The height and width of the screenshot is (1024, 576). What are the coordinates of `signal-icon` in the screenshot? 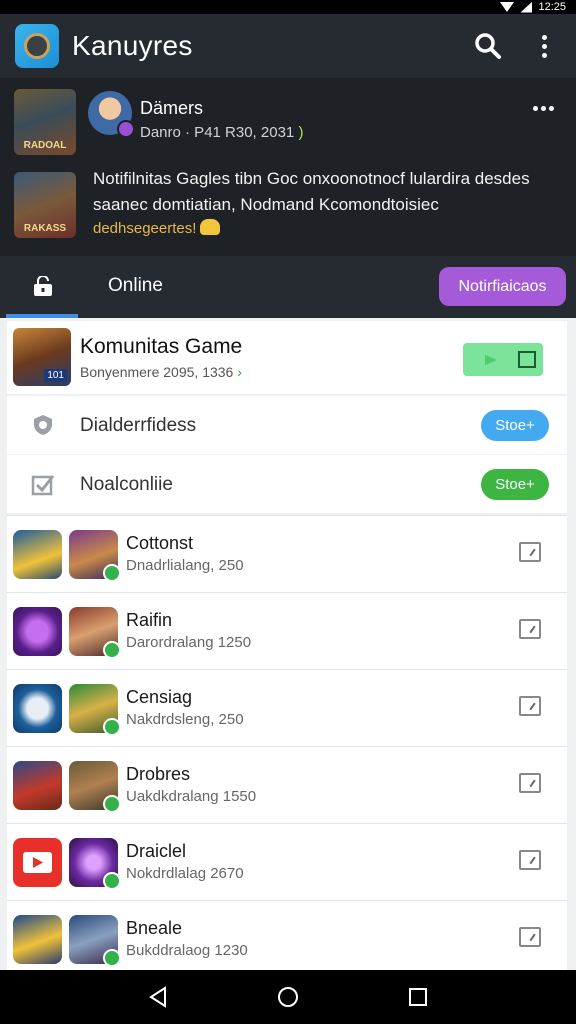 It's located at (526, 7).